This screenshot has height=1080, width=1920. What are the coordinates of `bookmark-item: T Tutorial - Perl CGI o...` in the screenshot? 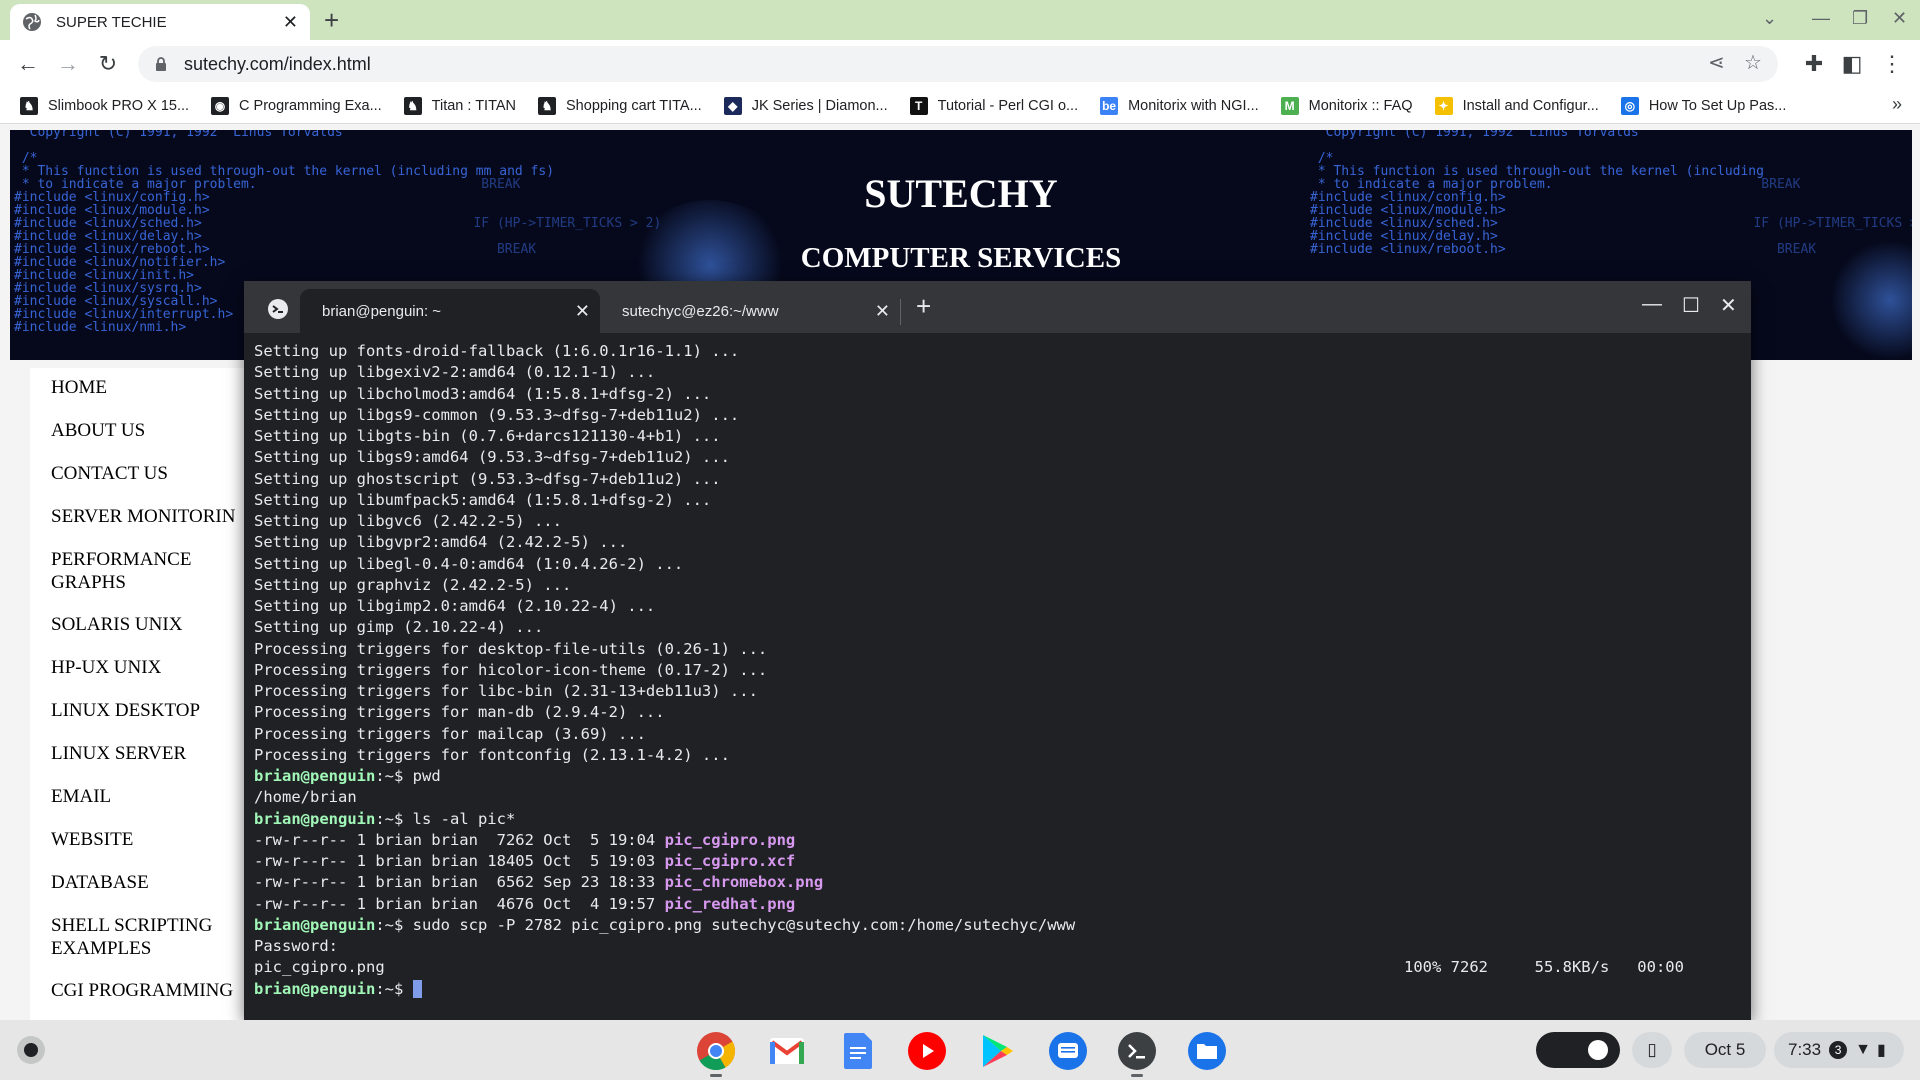 It's located at (993, 105).